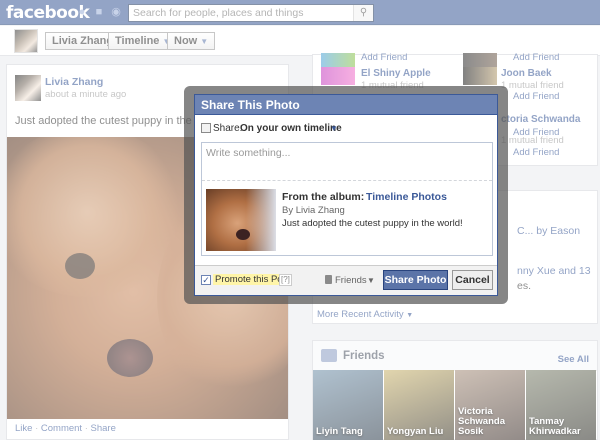 The height and width of the screenshot is (440, 600). Describe the element at coordinates (415, 280) in the screenshot. I see `share-photo-button: Share Photo` at that location.